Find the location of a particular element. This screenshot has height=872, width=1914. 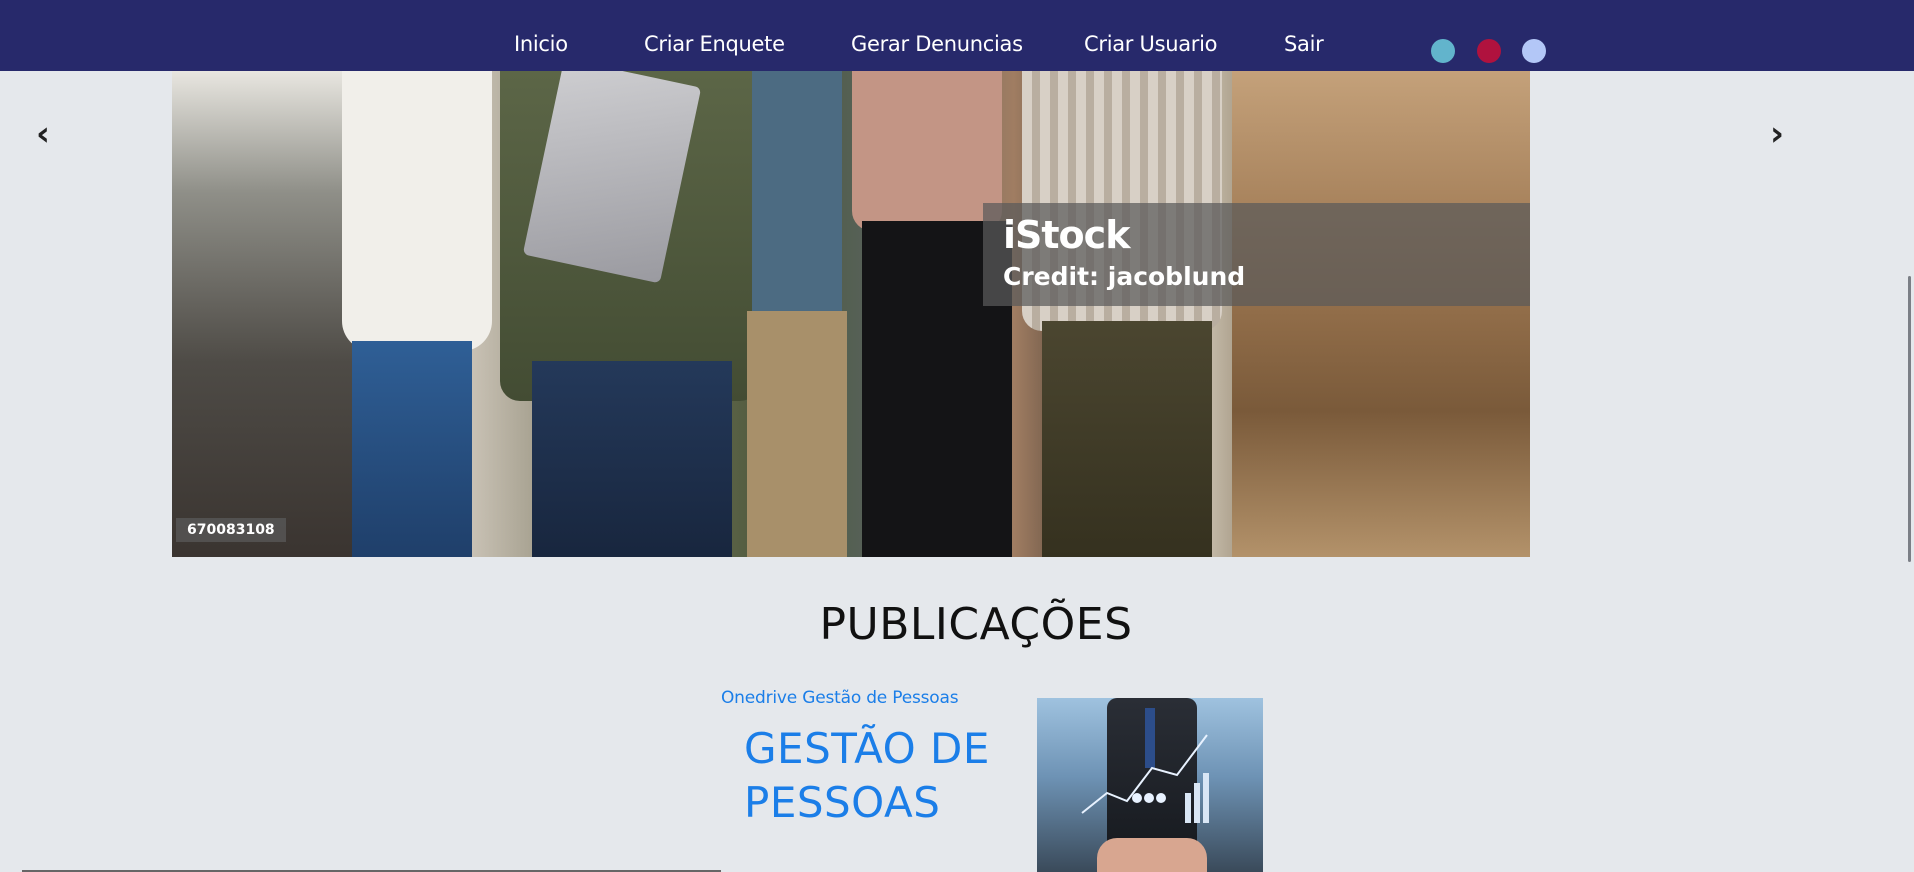

scene-olive-pants is located at coordinates (1127, 439).